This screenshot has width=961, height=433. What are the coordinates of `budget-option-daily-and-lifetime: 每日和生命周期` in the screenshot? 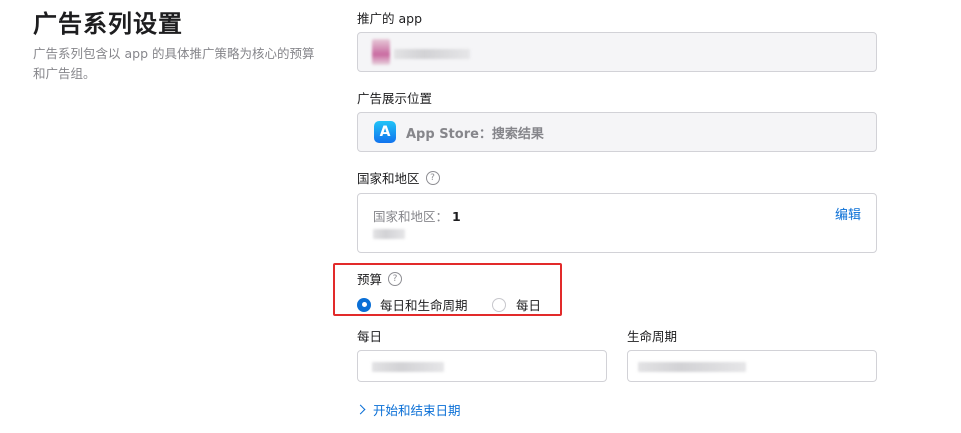 It's located at (412, 304).